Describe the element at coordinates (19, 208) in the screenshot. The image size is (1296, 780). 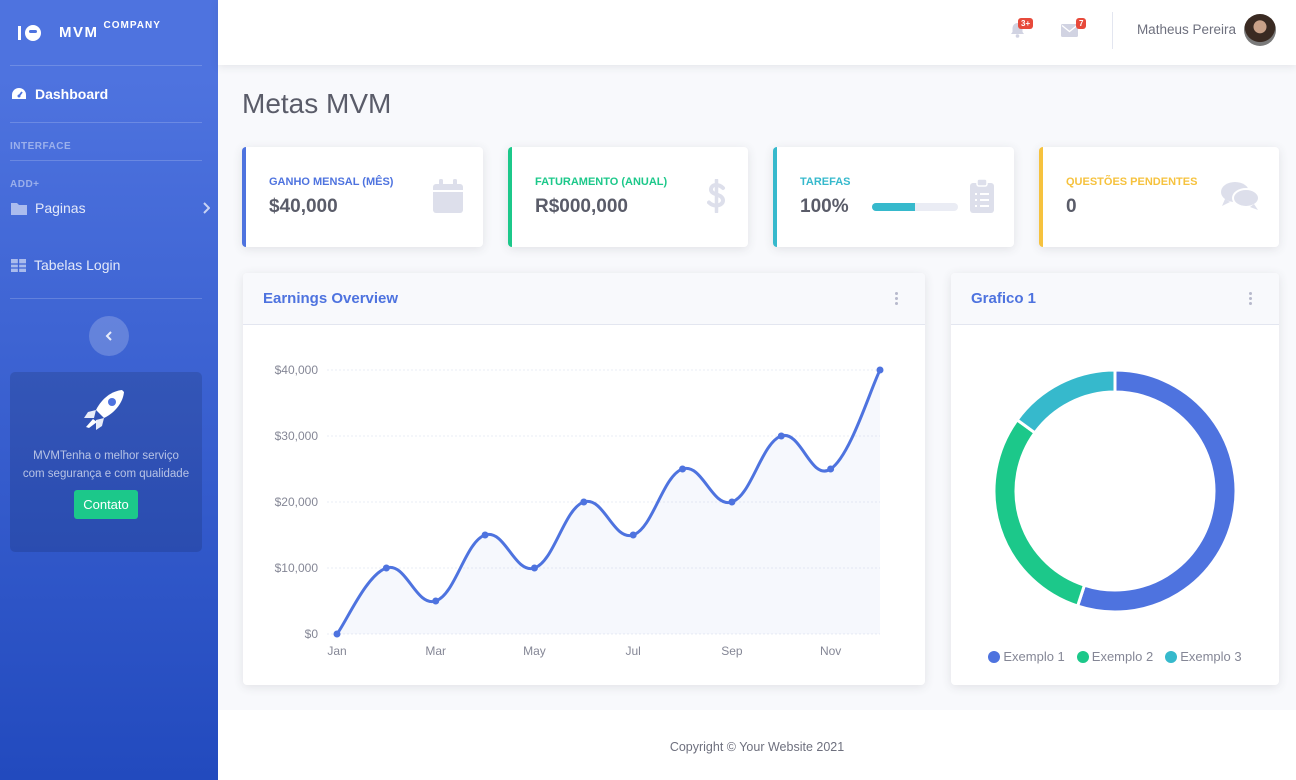
I see `folder-icon` at that location.